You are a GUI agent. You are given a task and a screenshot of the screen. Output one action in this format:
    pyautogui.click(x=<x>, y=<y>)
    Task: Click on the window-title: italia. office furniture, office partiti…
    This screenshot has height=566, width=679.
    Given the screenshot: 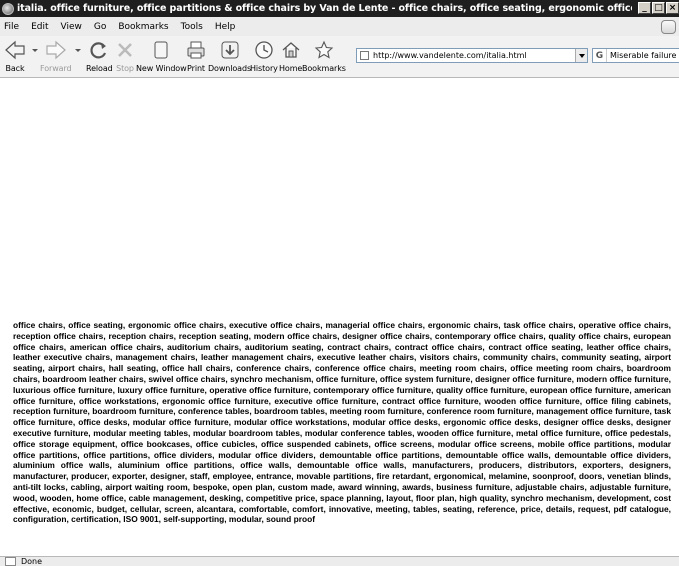 What is the action you would take?
    pyautogui.click(x=324, y=8)
    